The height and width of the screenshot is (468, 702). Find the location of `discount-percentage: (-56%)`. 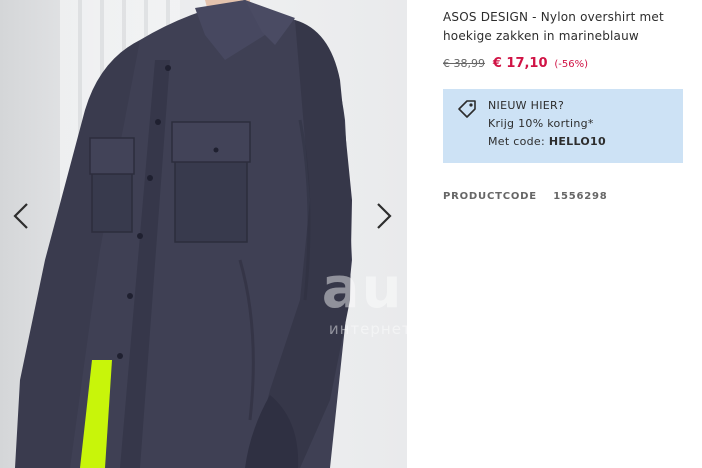

discount-percentage: (-56%) is located at coordinates (571, 64).